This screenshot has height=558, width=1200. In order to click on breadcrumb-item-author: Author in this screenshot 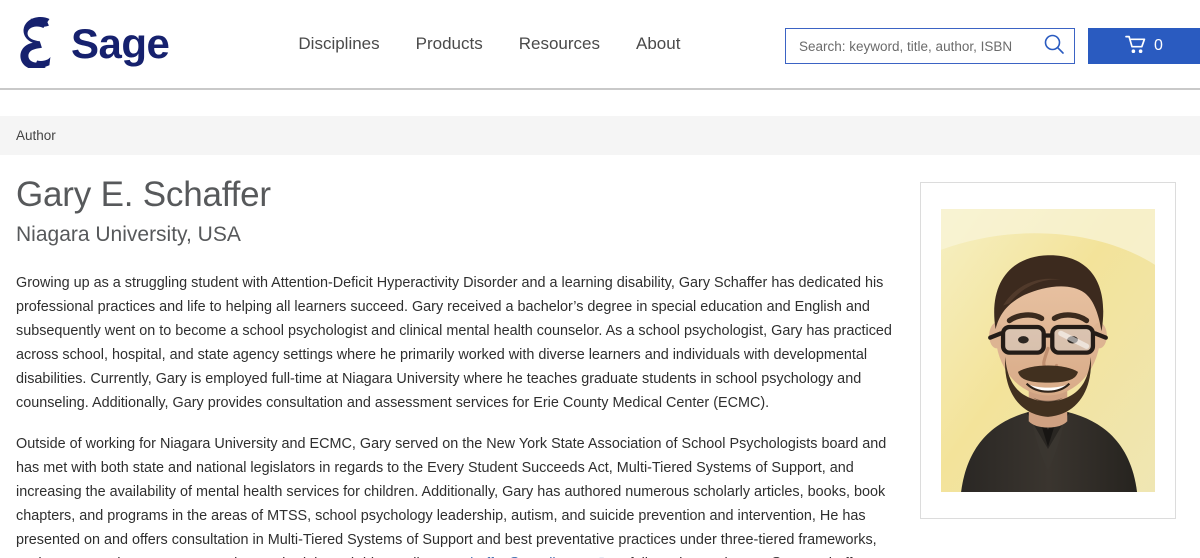, I will do `click(36, 135)`.